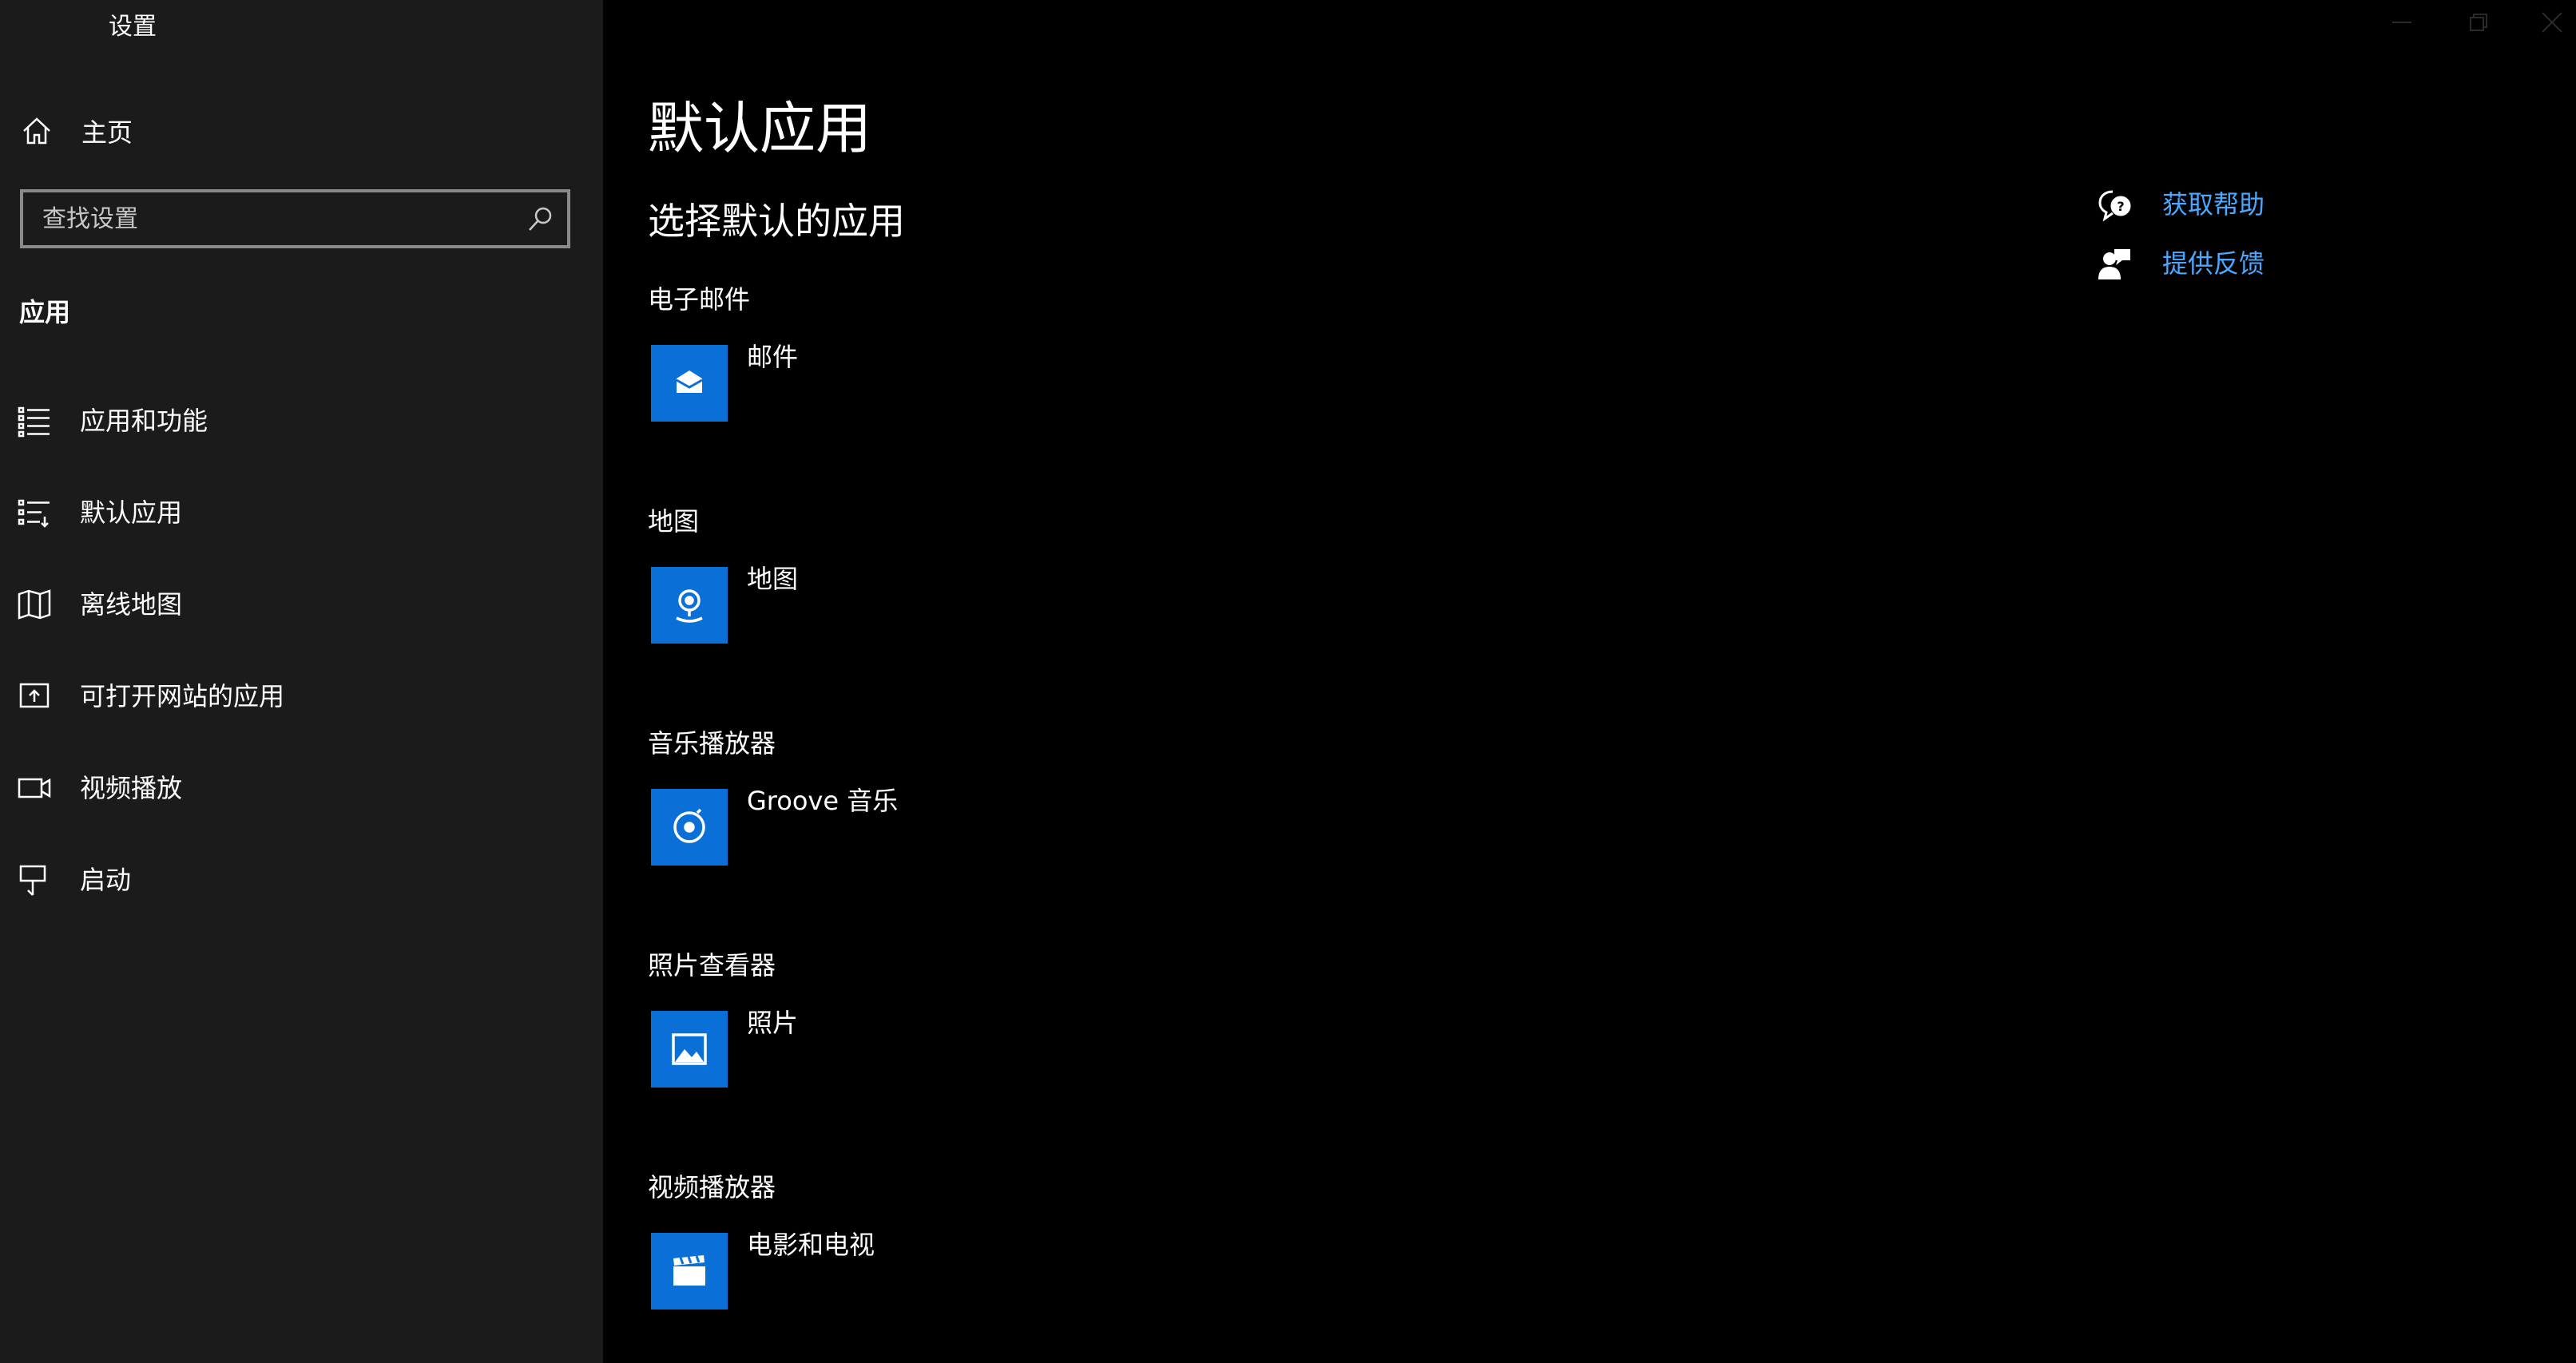  What do you see at coordinates (107, 132) in the screenshot?
I see `home-label: 主页` at bounding box center [107, 132].